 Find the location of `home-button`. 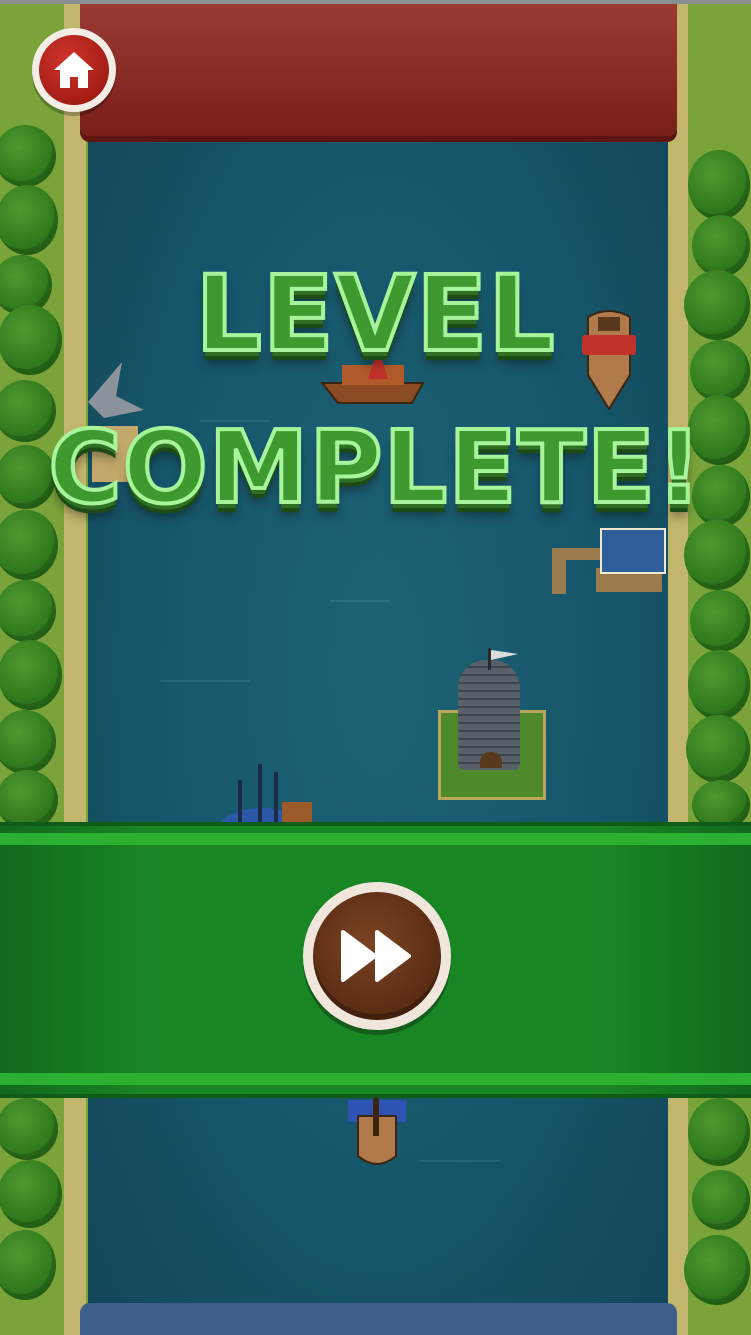

home-button is located at coordinates (74, 70).